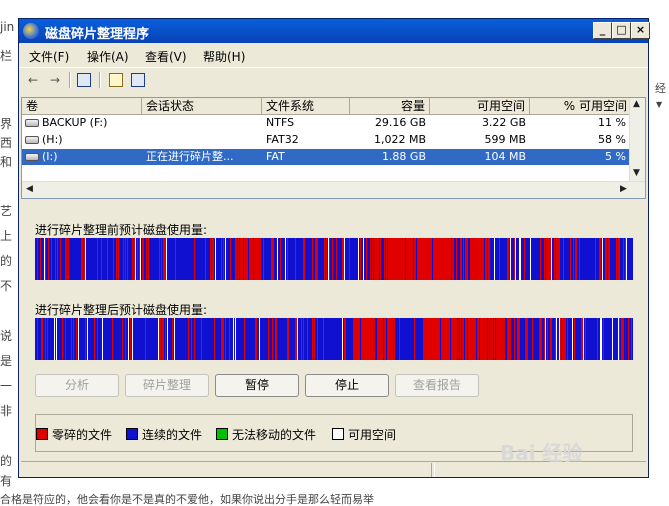 The height and width of the screenshot is (506, 669). What do you see at coordinates (347, 385) in the screenshot?
I see `stop-button: 停止` at bounding box center [347, 385].